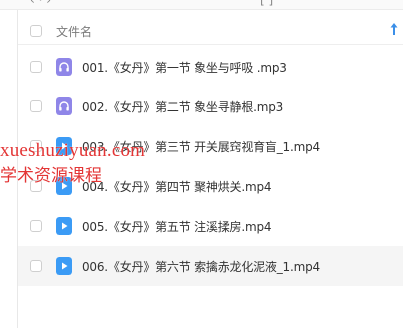 This screenshot has height=328, width=403. What do you see at coordinates (36, 31) in the screenshot?
I see `select-all-checkbox` at bounding box center [36, 31].